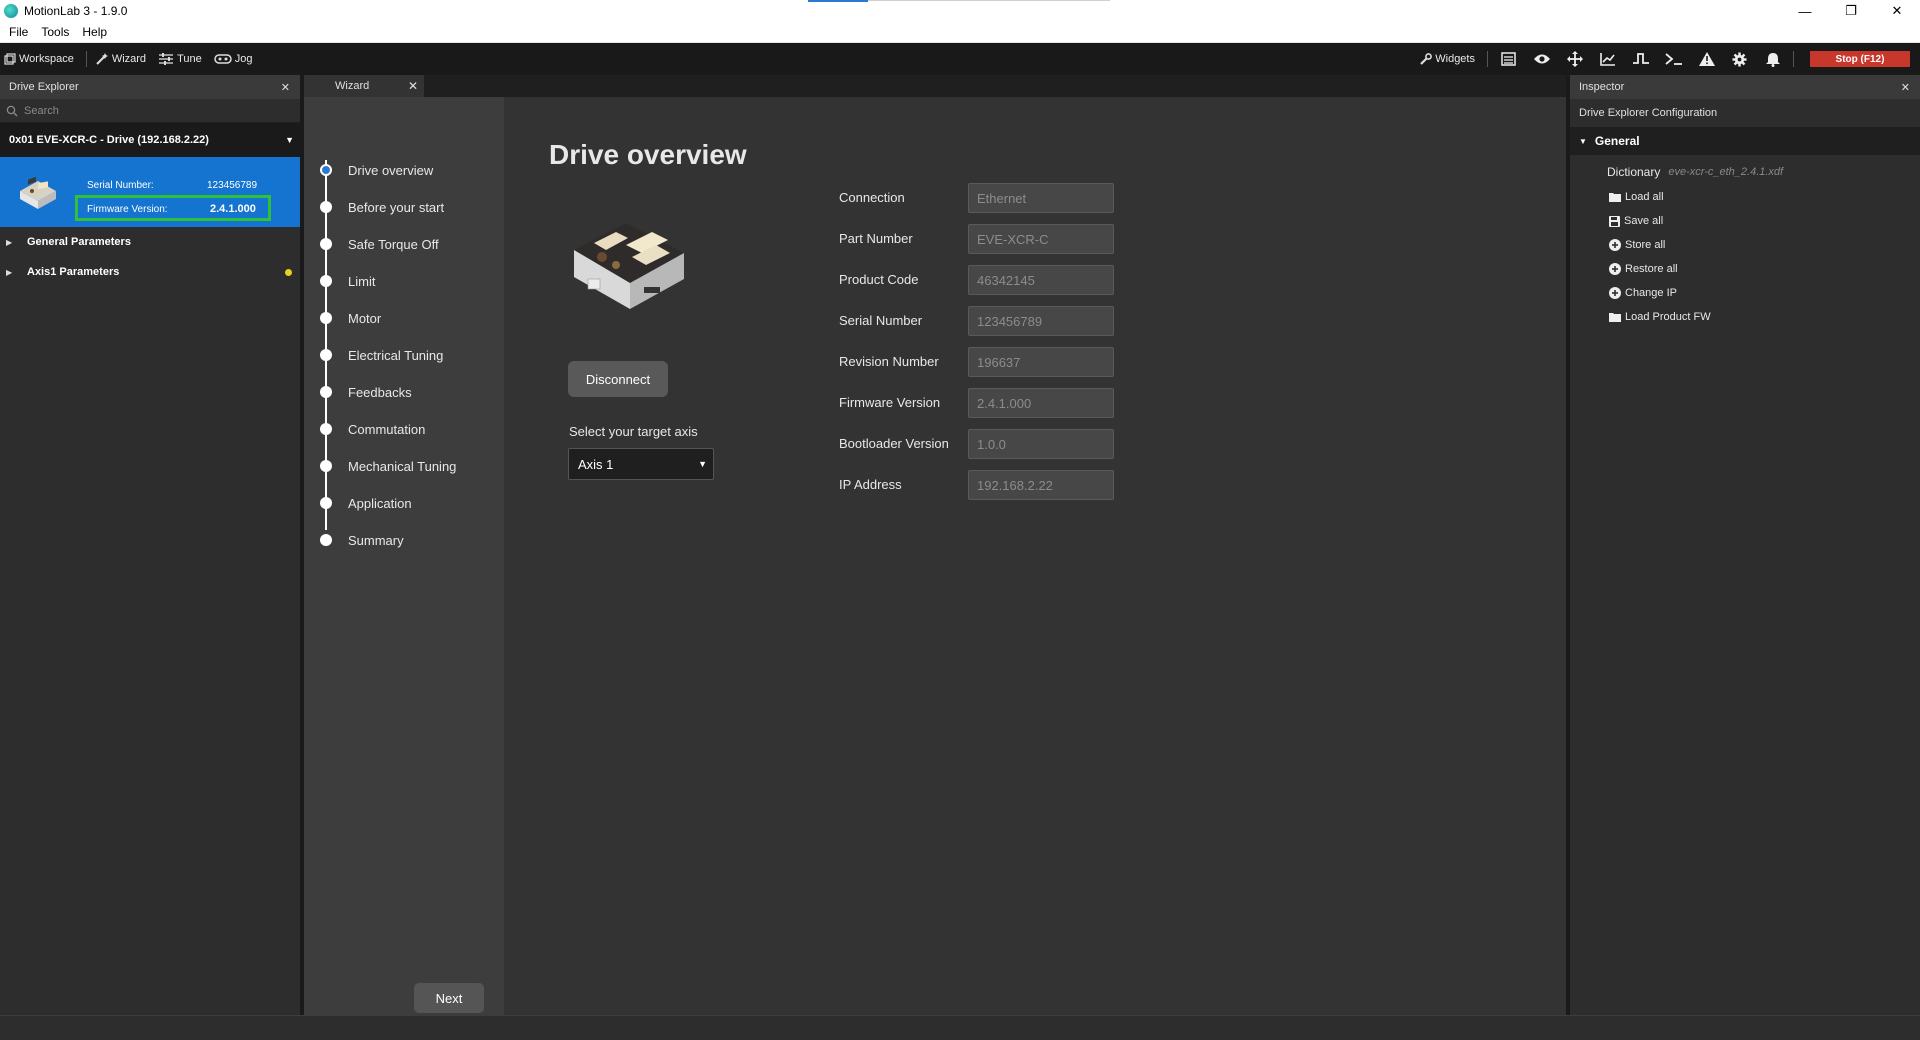 Image resolution: width=1920 pixels, height=1040 pixels. I want to click on step-application: Application, so click(366, 503).